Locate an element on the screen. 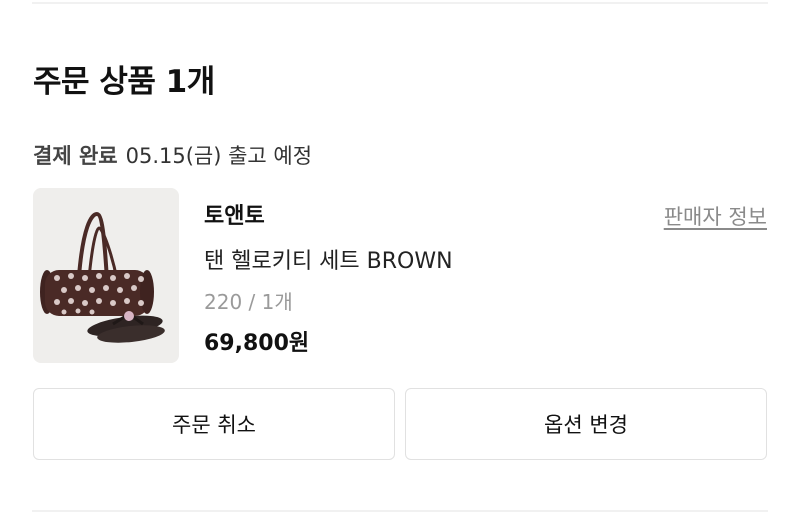 The width and height of the screenshot is (800, 522). product-option: 220 / 1개 is located at coordinates (248, 302).